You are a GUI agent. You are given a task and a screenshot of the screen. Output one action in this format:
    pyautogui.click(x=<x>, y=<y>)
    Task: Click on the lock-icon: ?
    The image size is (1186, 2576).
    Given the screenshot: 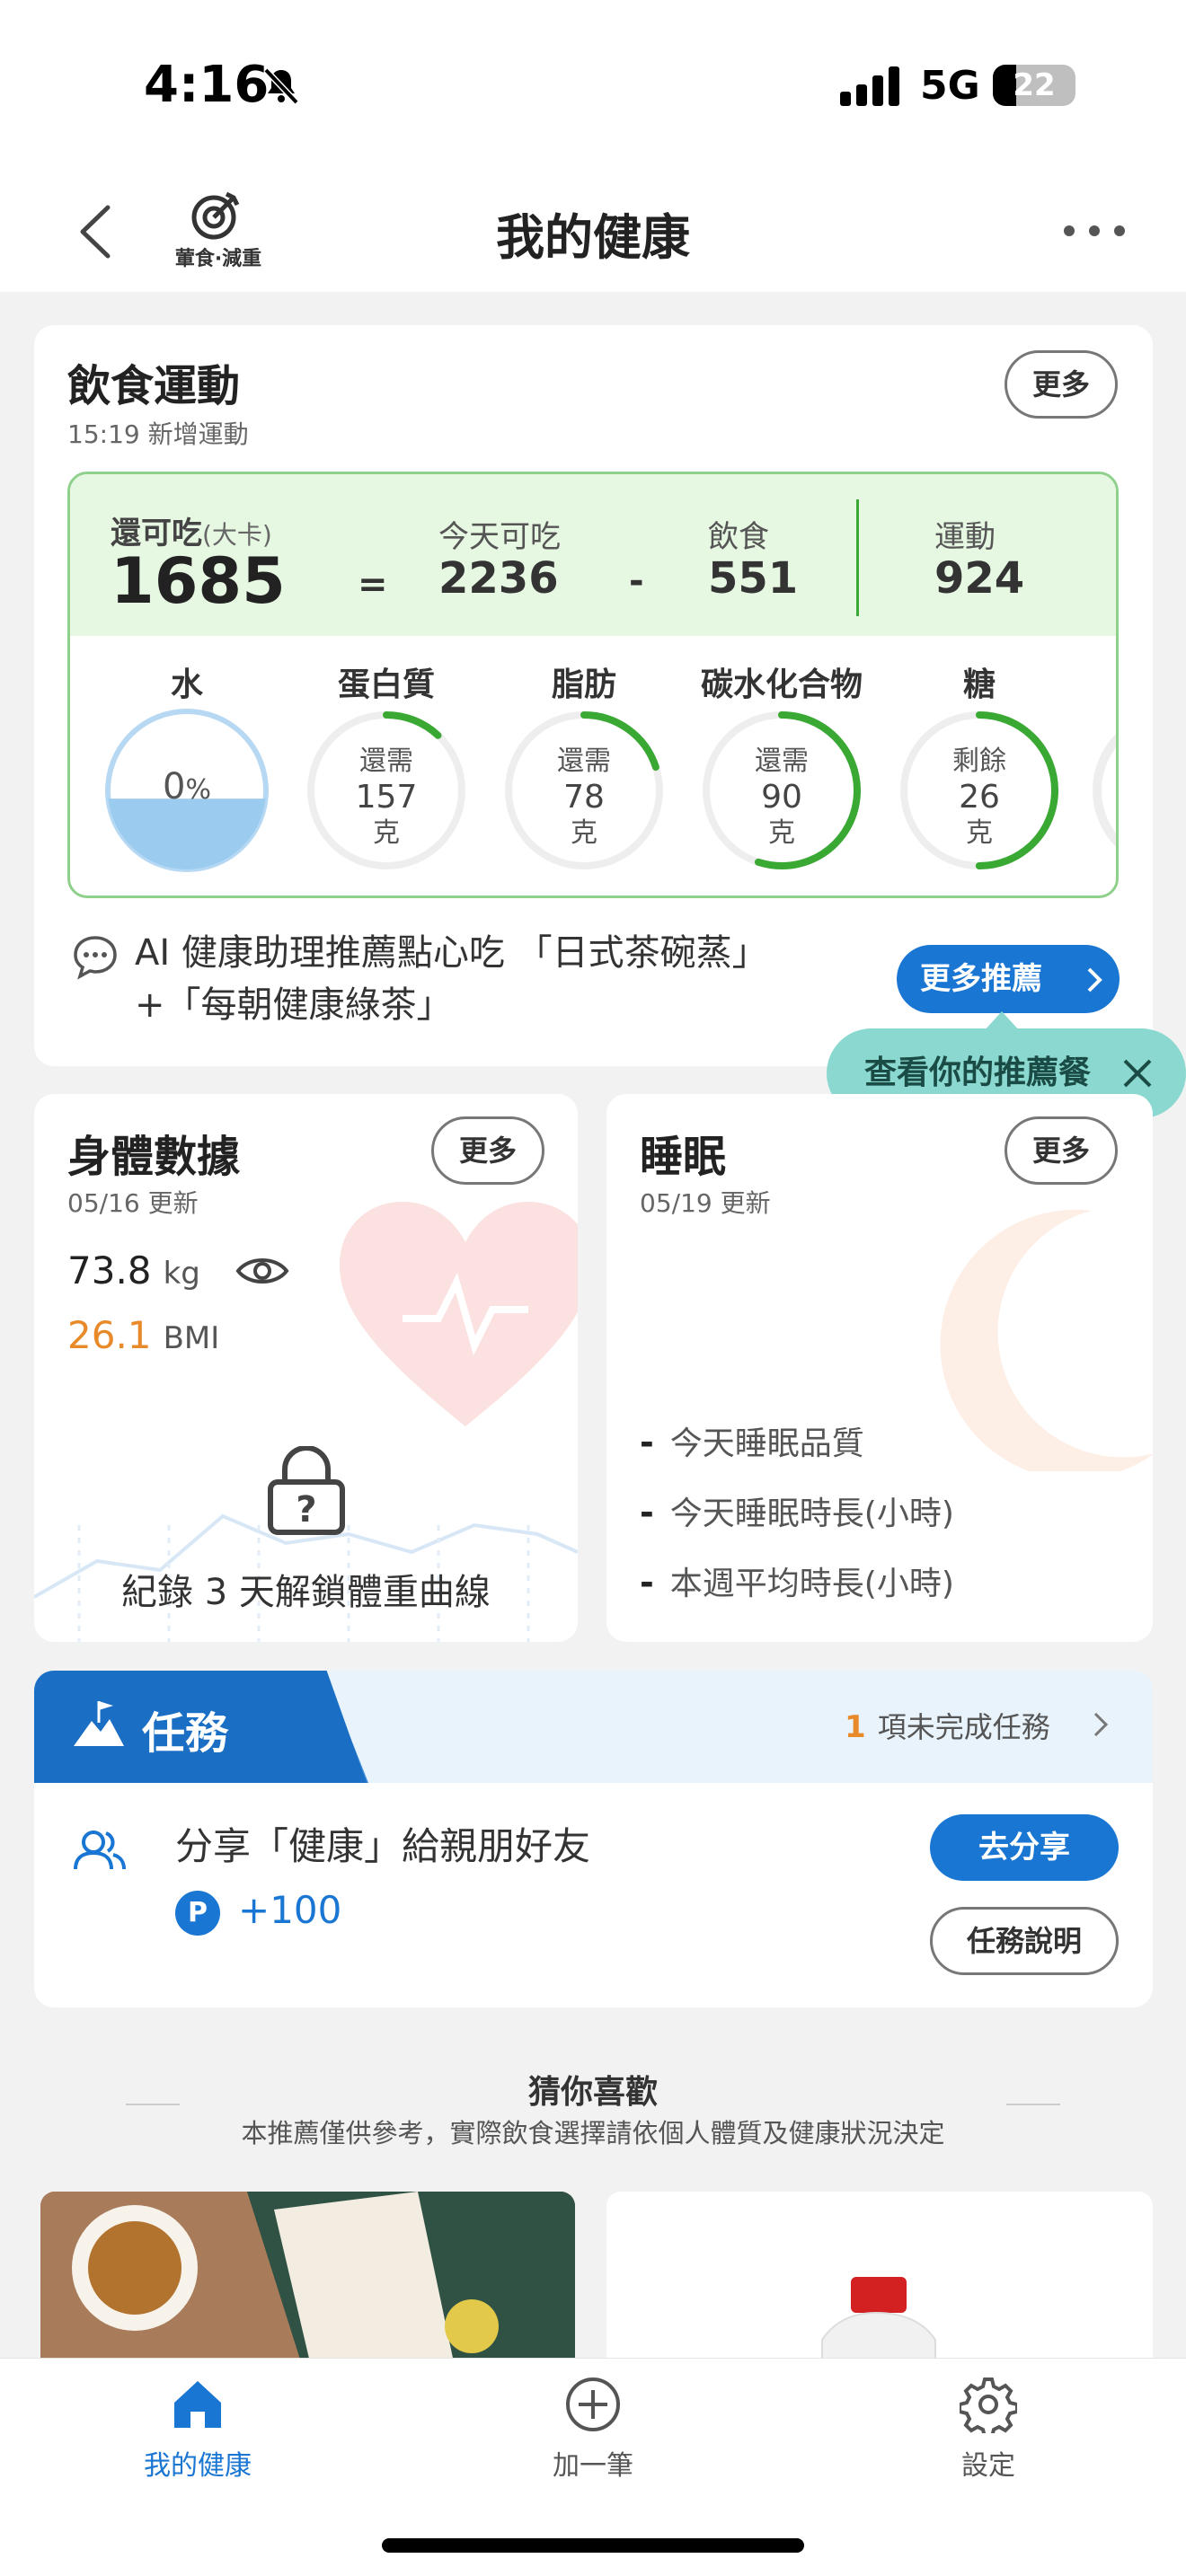 What is the action you would take?
    pyautogui.click(x=306, y=1490)
    